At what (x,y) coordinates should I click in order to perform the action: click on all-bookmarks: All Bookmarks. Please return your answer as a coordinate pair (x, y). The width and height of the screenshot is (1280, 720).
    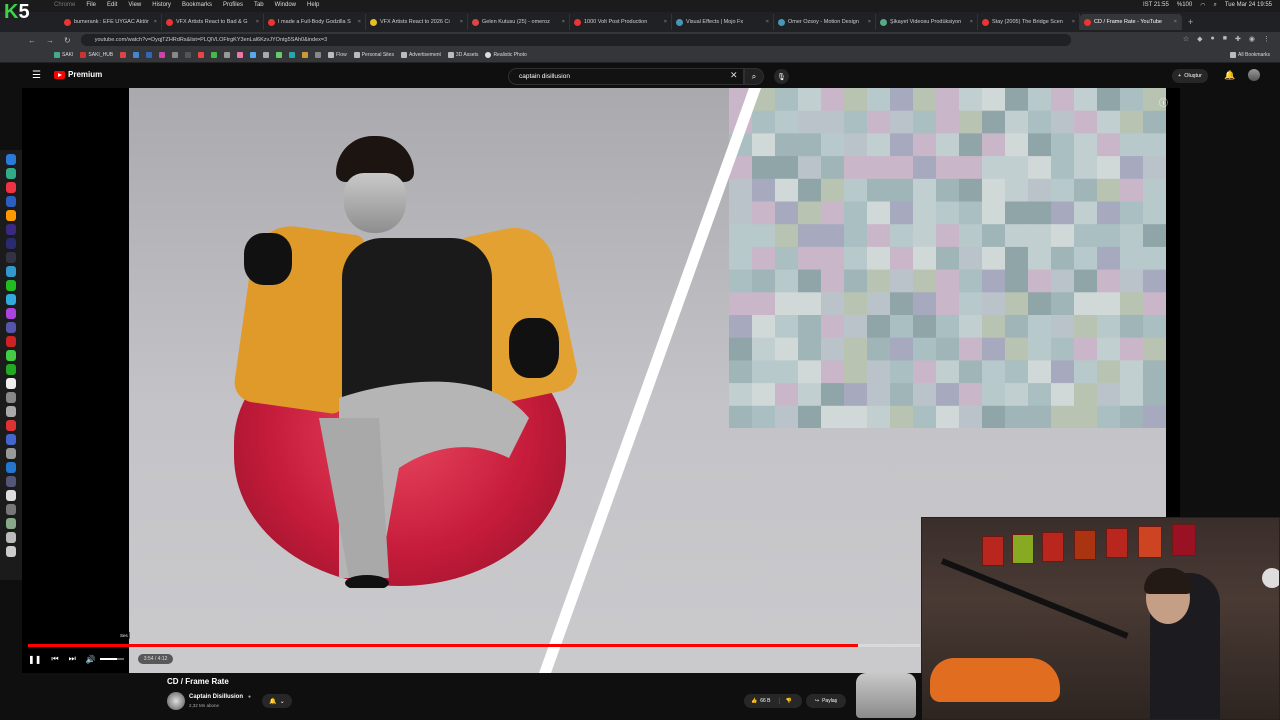
    Looking at the image, I should click on (1250, 55).